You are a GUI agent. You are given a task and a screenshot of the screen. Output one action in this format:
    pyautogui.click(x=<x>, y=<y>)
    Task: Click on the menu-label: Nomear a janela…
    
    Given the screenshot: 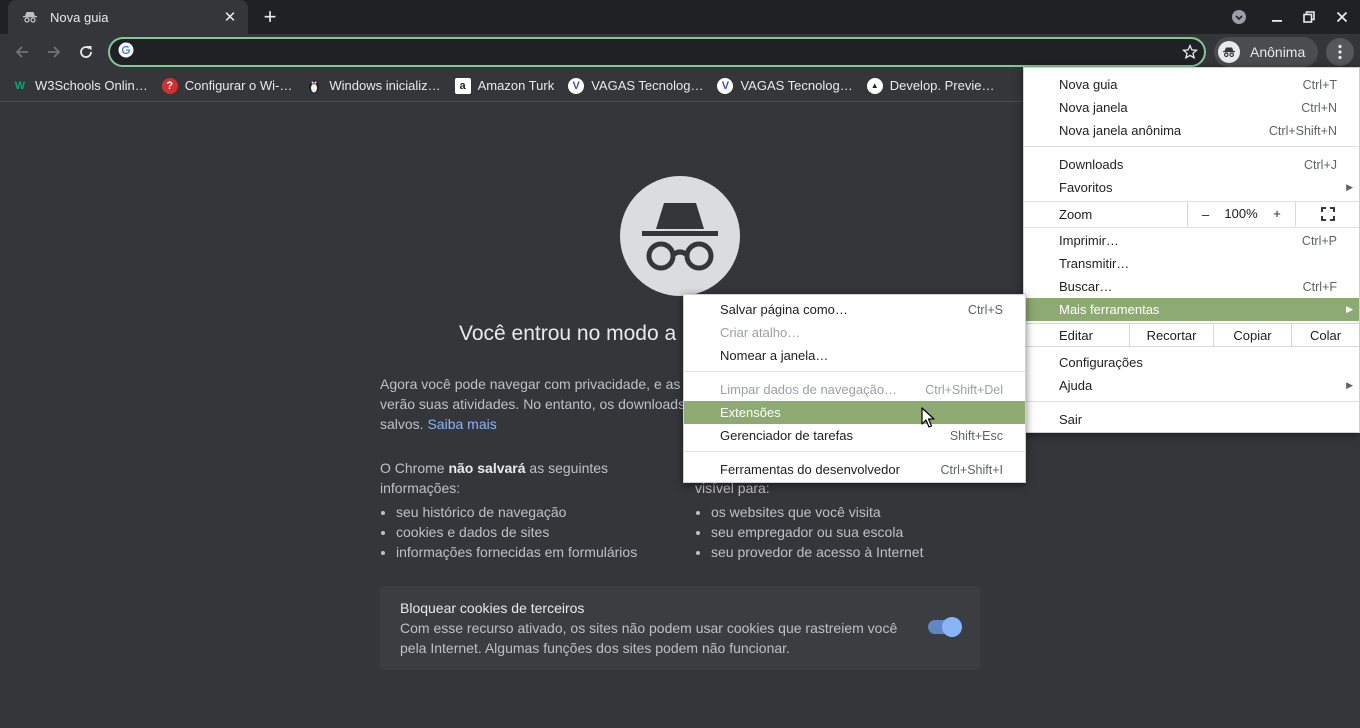 What is the action you would take?
    pyautogui.click(x=774, y=355)
    